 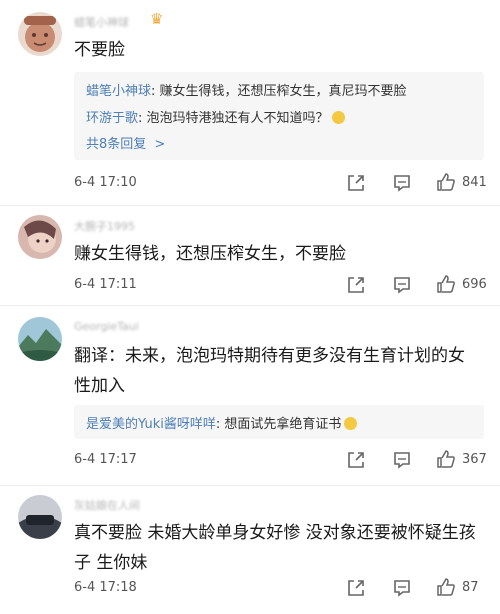 I want to click on like-count: 841, so click(x=474, y=182).